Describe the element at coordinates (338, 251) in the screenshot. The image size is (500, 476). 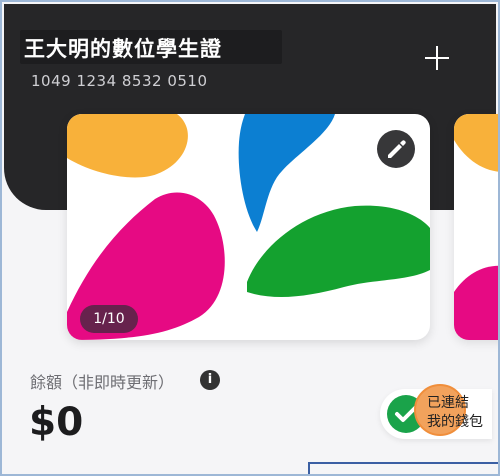
I see `card-green-shape` at that location.